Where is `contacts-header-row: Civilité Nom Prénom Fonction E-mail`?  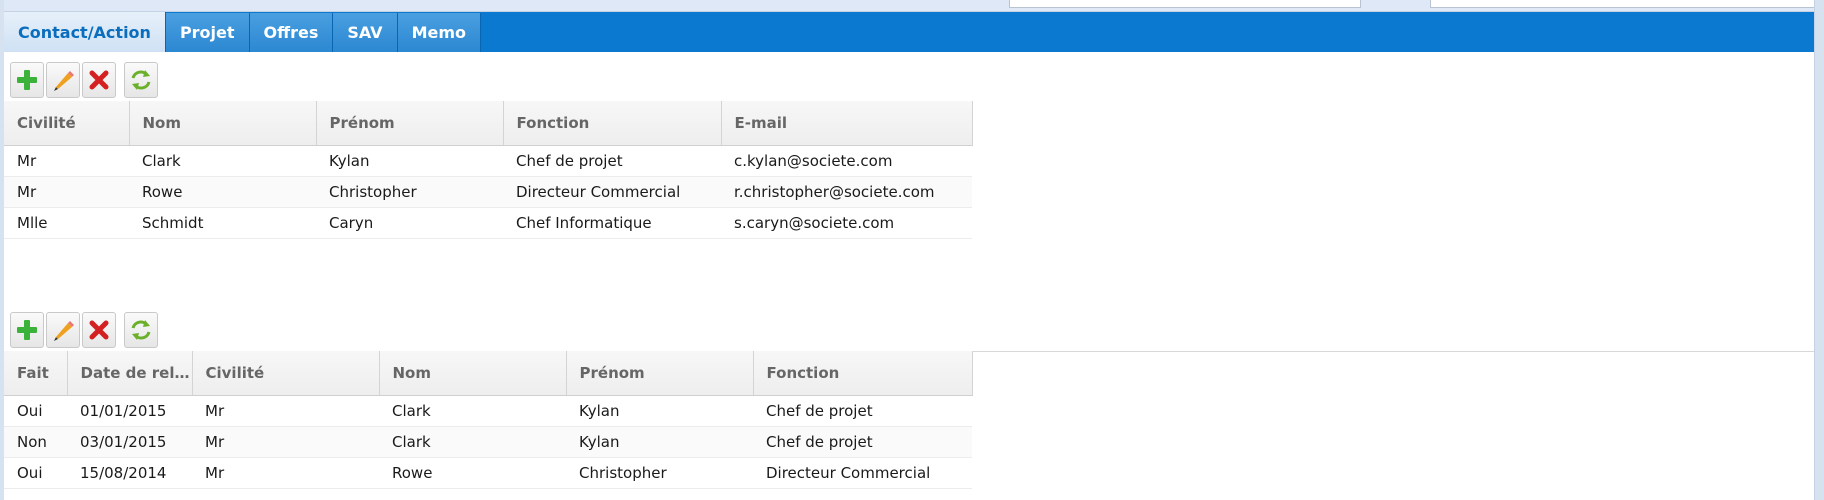 contacts-header-row: Civilité Nom Prénom Fonction E-mail is located at coordinates (488, 123).